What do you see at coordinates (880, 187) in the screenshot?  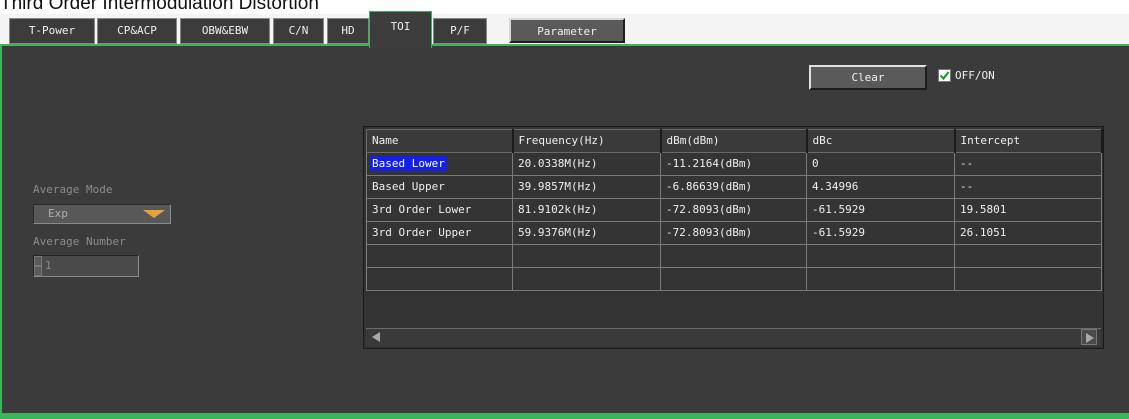 I see `cell-dbc: 4.34996` at bounding box center [880, 187].